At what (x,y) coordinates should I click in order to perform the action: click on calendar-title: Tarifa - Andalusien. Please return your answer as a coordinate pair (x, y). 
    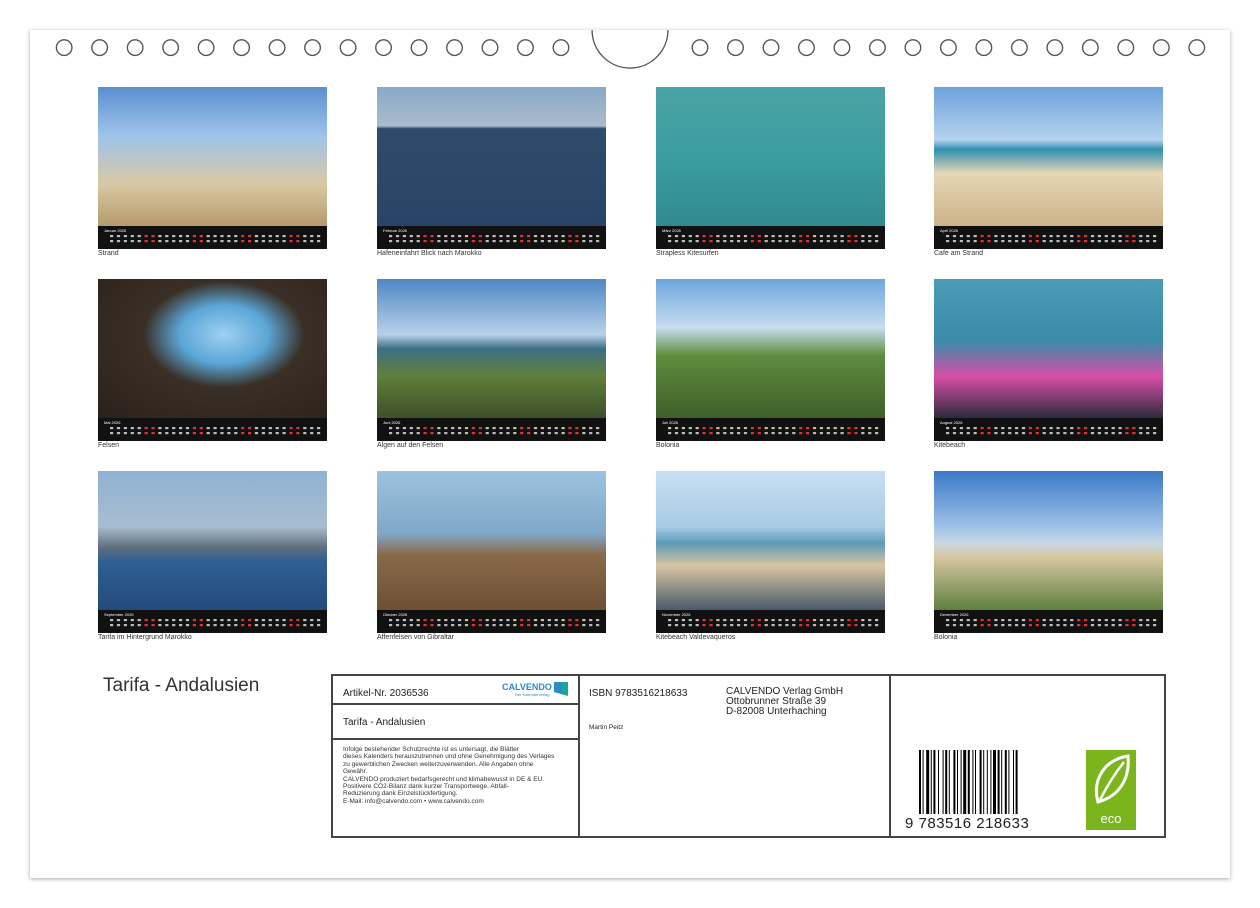
    Looking at the image, I should click on (181, 685).